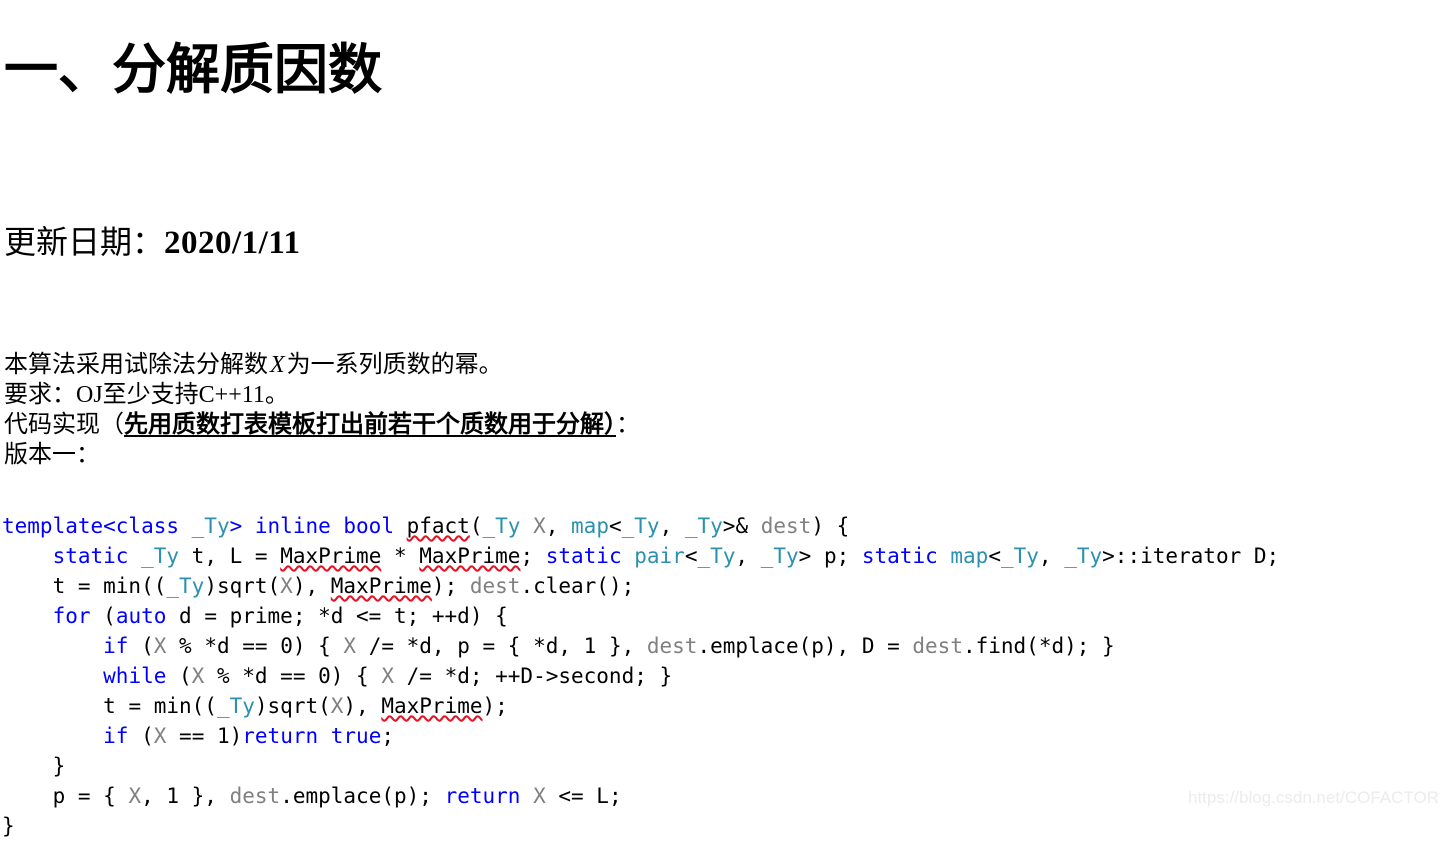  I want to click on code-token: );, so click(495, 706).